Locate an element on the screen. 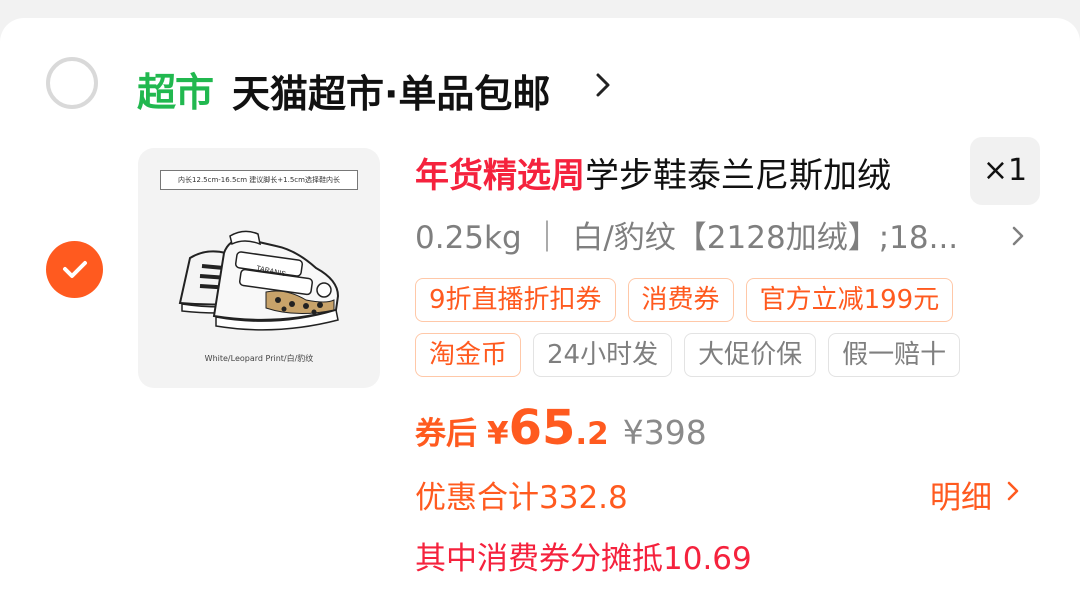  store-badge: 超市 is located at coordinates (175, 93).